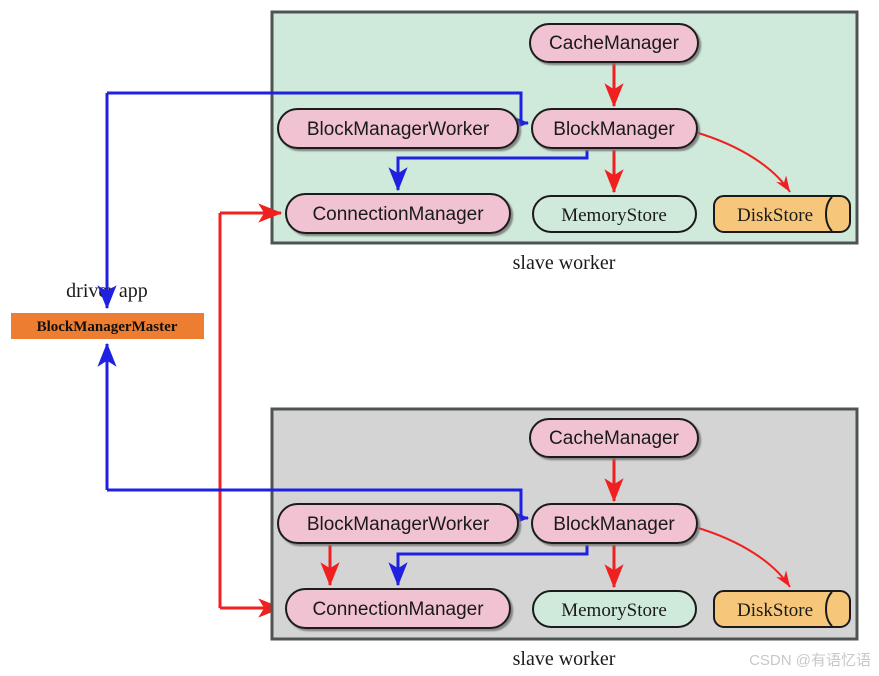  I want to click on node-disk-store-bottom: DiskStore, so click(782, 609).